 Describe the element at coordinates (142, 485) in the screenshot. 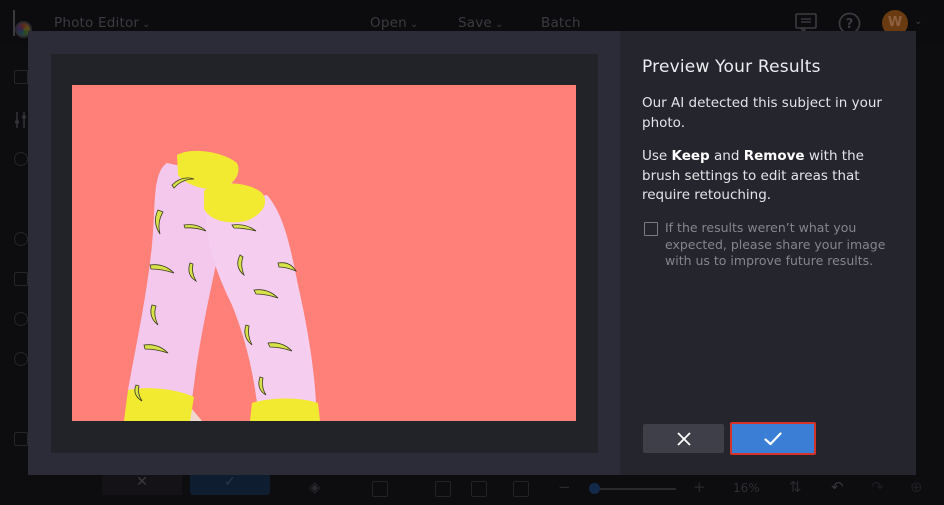

I see `bottom-cancel-button: ✕` at that location.